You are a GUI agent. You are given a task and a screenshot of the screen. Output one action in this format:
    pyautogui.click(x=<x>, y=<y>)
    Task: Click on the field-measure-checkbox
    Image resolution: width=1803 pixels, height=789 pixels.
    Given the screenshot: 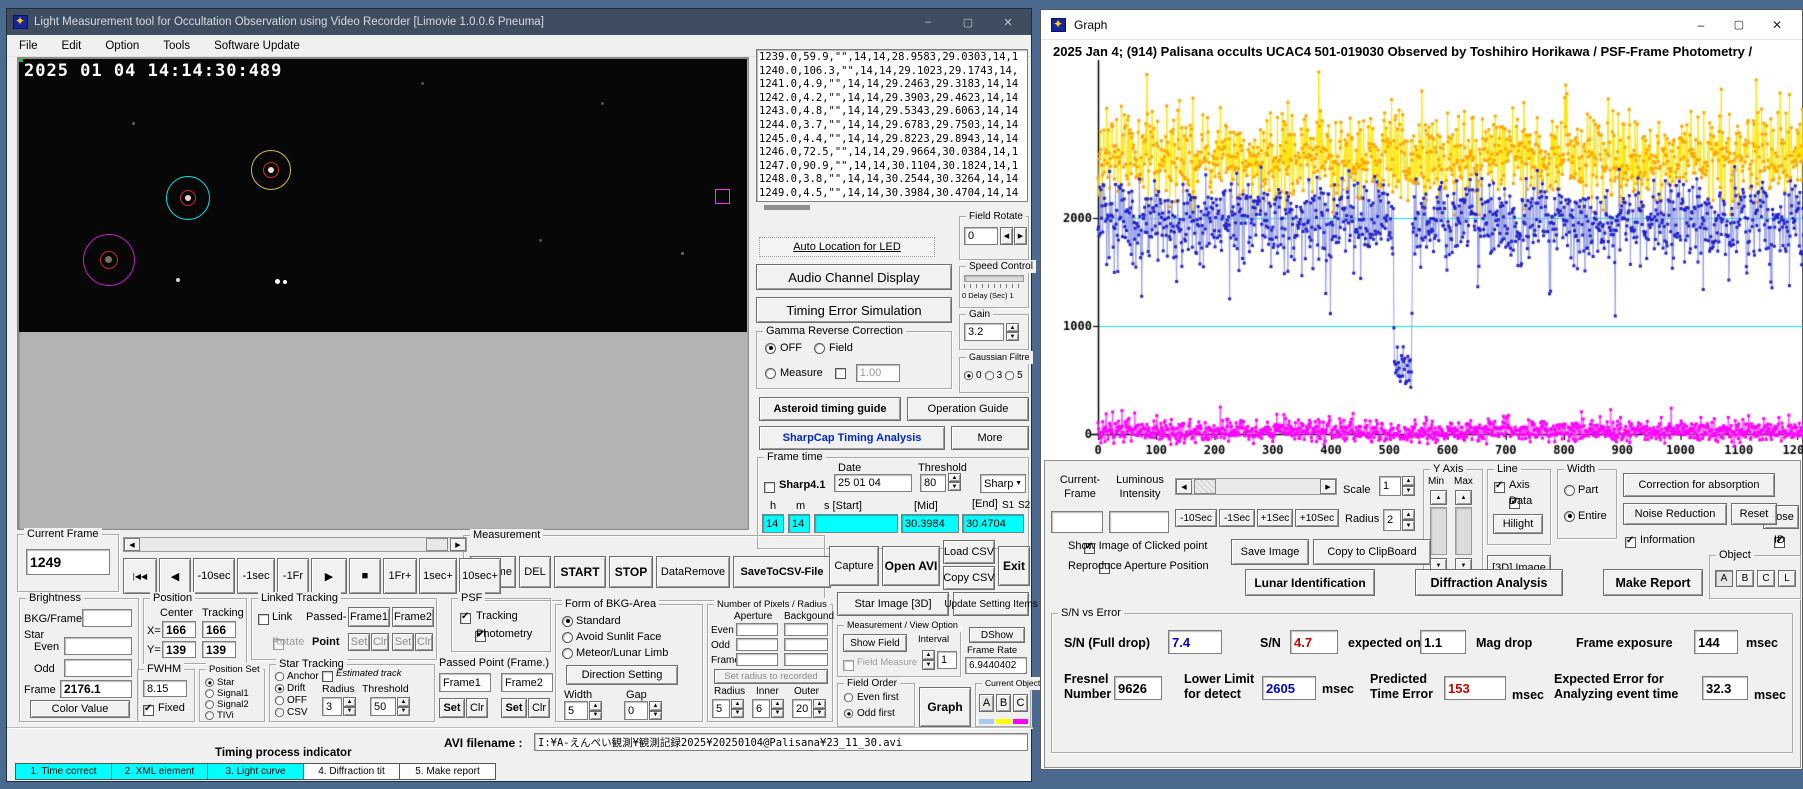 What is the action you would take?
    pyautogui.click(x=848, y=665)
    